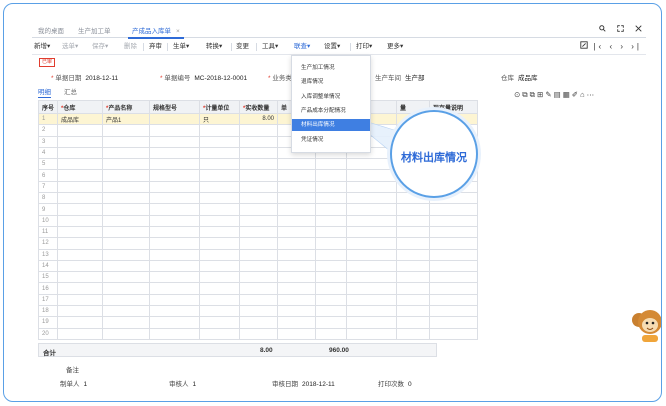  Describe the element at coordinates (331, 125) in the screenshot. I see `menu-item: 材料出库情况` at that location.